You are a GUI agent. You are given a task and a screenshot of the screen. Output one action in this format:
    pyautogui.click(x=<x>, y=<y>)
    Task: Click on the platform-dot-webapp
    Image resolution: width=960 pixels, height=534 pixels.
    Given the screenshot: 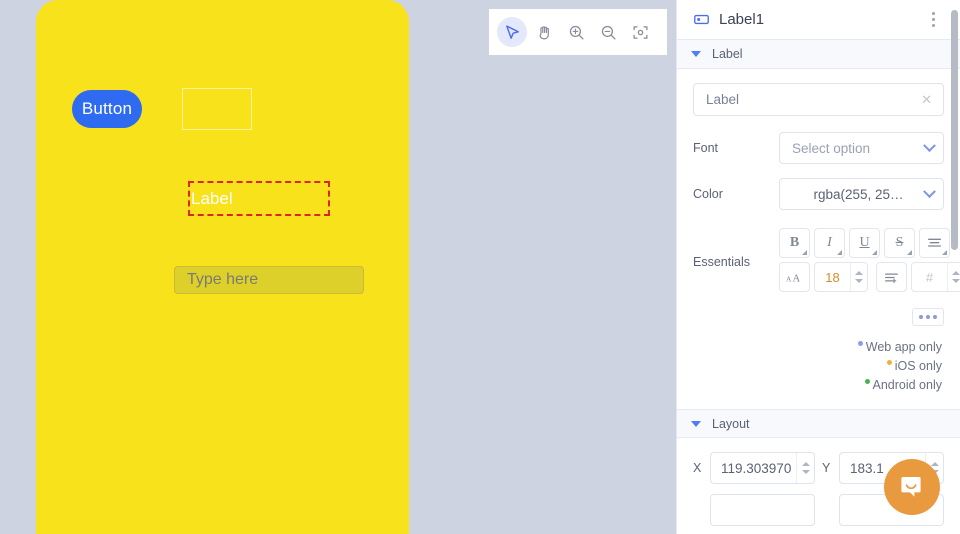 What is the action you would take?
    pyautogui.click(x=860, y=343)
    